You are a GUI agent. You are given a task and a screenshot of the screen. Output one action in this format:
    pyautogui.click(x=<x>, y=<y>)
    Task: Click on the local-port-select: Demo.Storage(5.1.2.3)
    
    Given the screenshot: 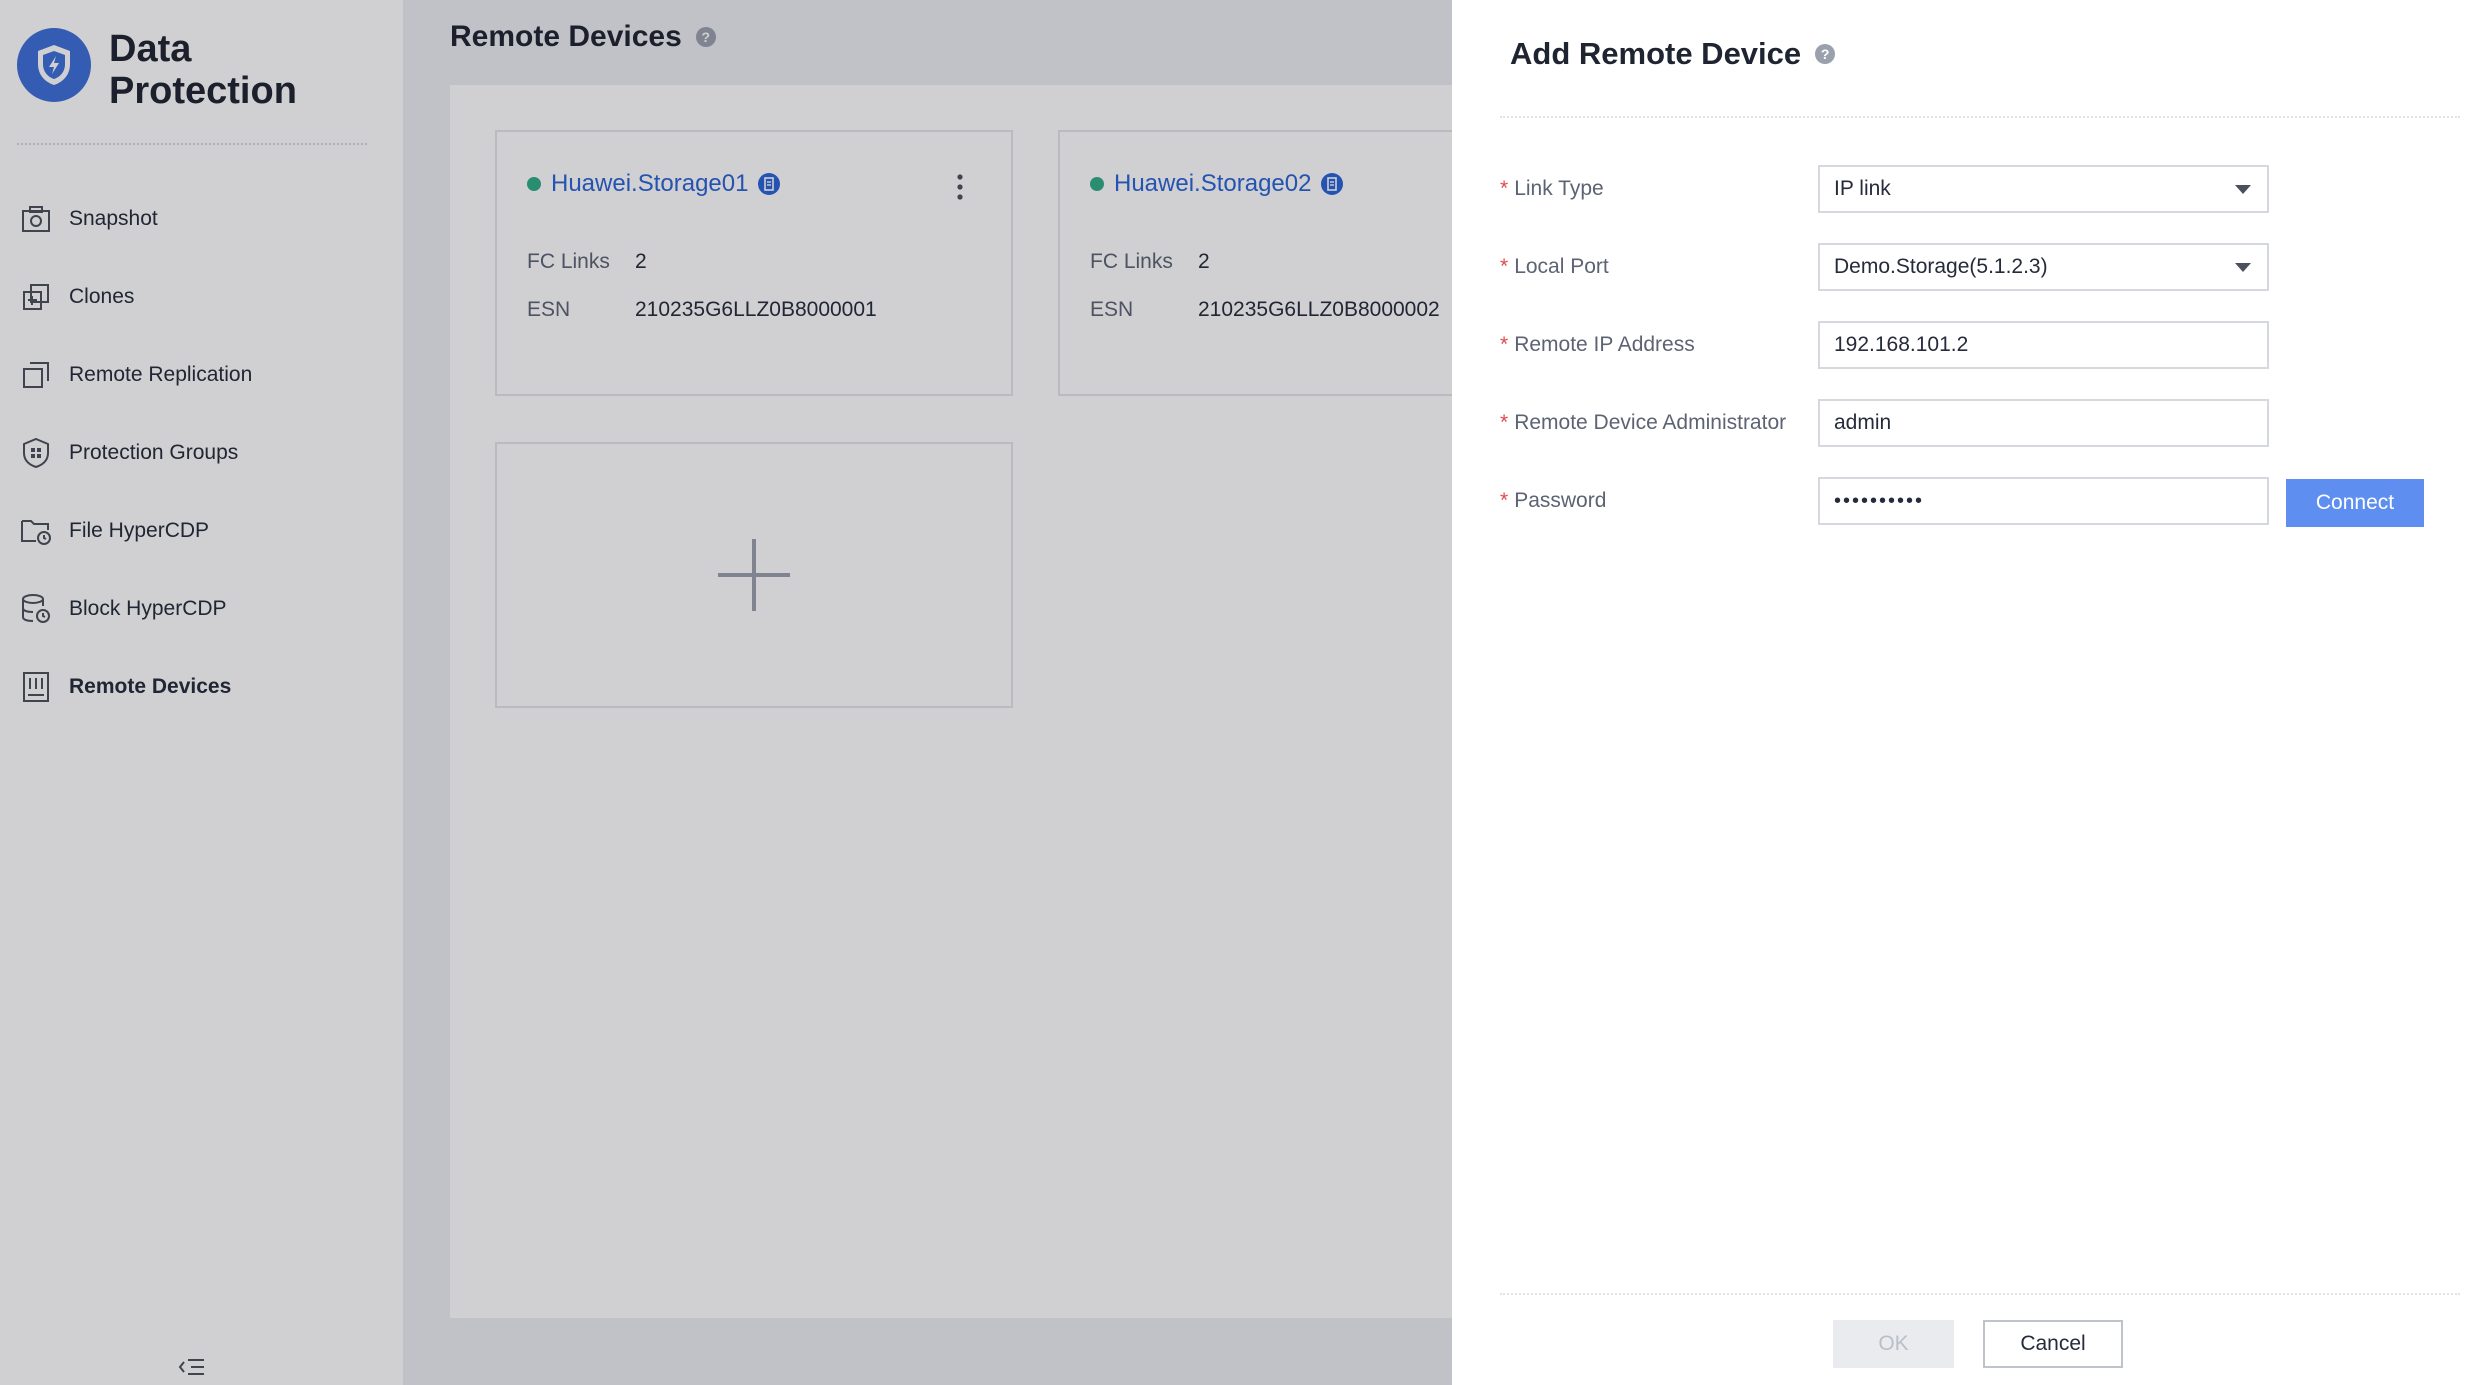 What is the action you would take?
    pyautogui.click(x=2043, y=267)
    